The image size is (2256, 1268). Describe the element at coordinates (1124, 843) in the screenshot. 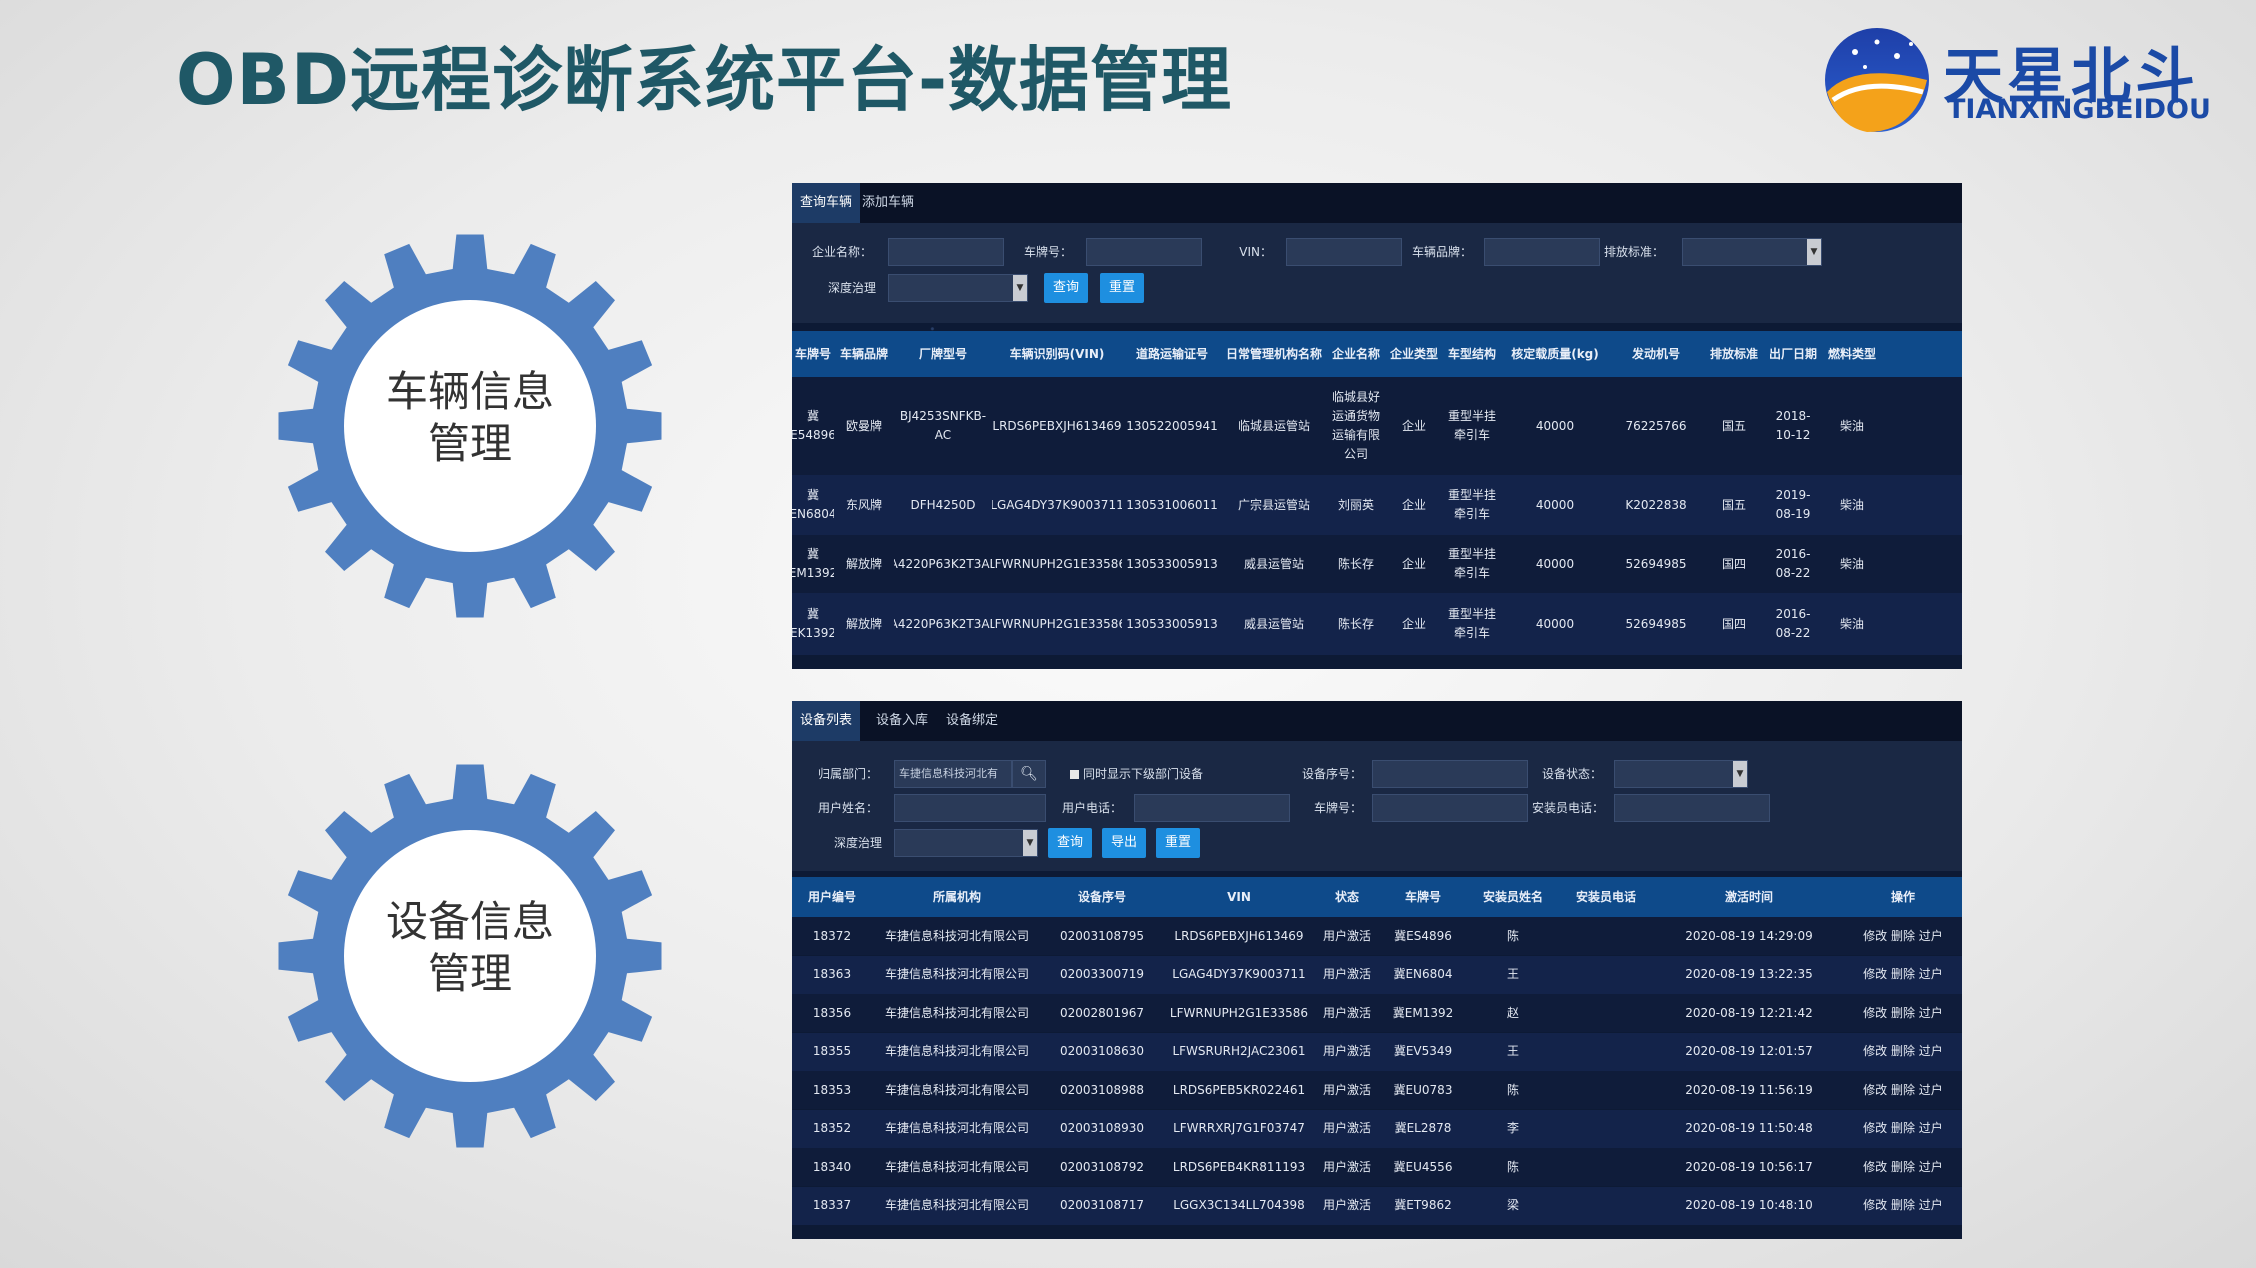

I see `export-button: 导出` at that location.